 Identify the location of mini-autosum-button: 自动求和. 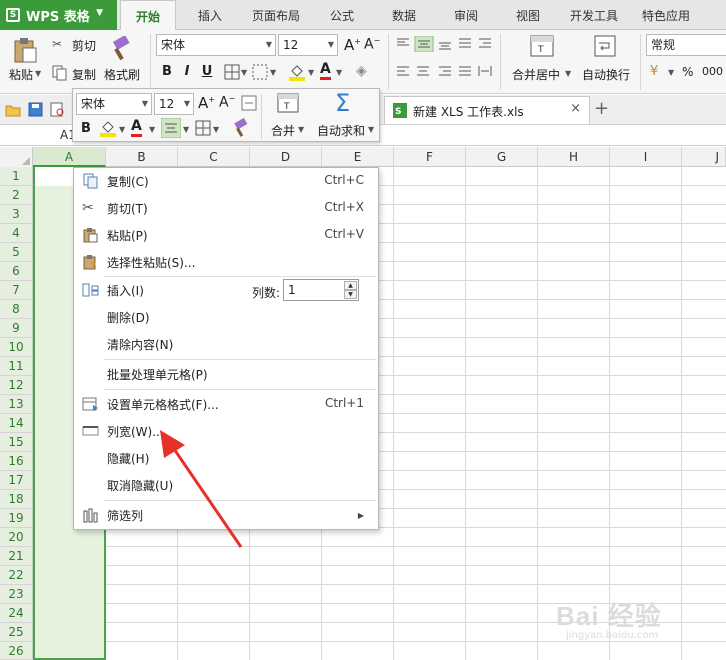
(341, 130).